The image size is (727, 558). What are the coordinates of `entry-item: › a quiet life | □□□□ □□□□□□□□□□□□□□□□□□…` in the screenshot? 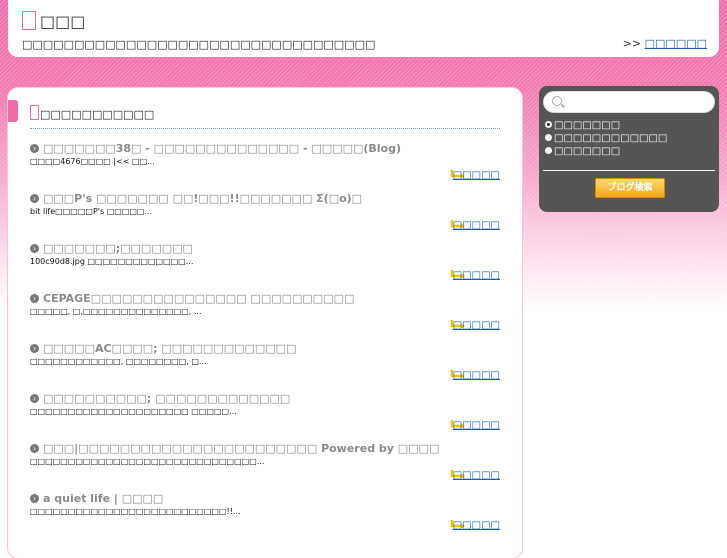 It's located at (265, 517).